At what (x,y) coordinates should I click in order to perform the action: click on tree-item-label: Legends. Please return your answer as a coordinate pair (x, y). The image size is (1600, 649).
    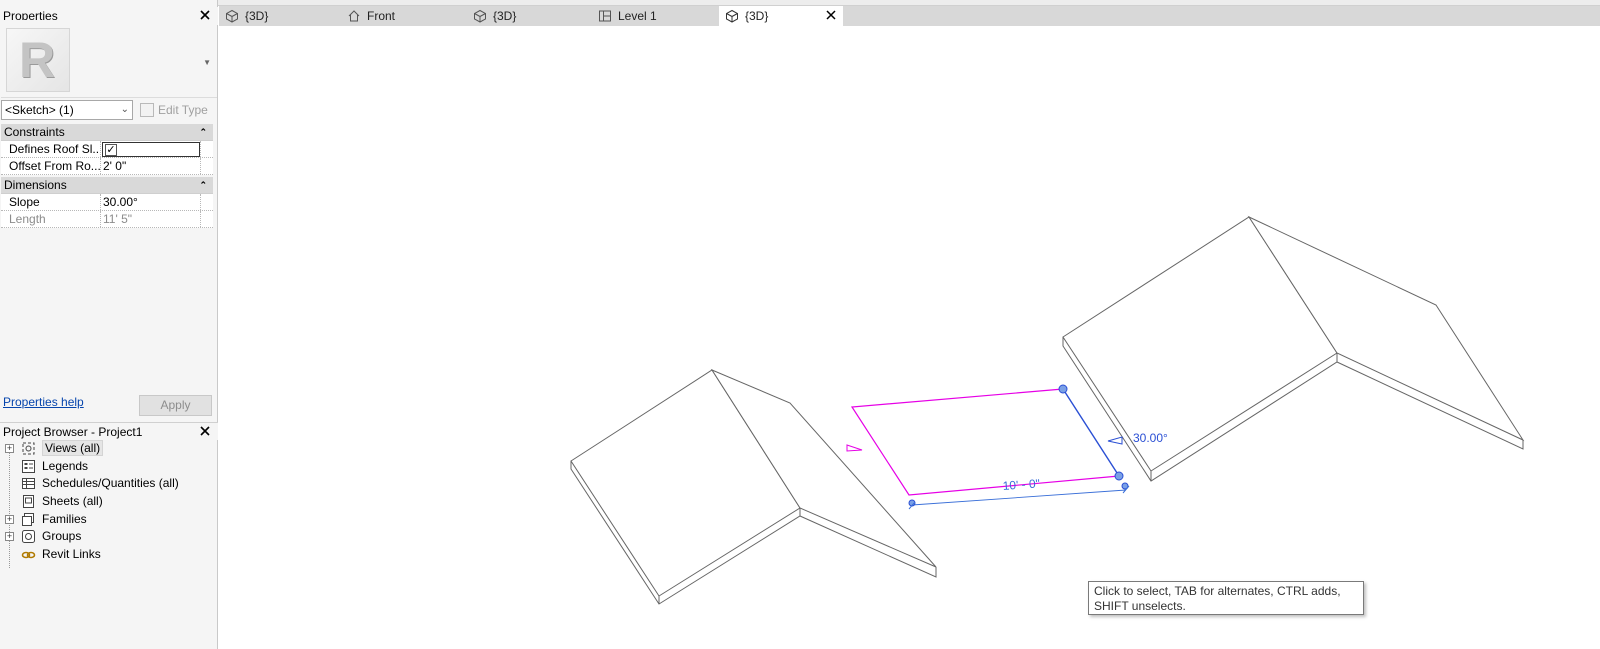
    Looking at the image, I should click on (65, 465).